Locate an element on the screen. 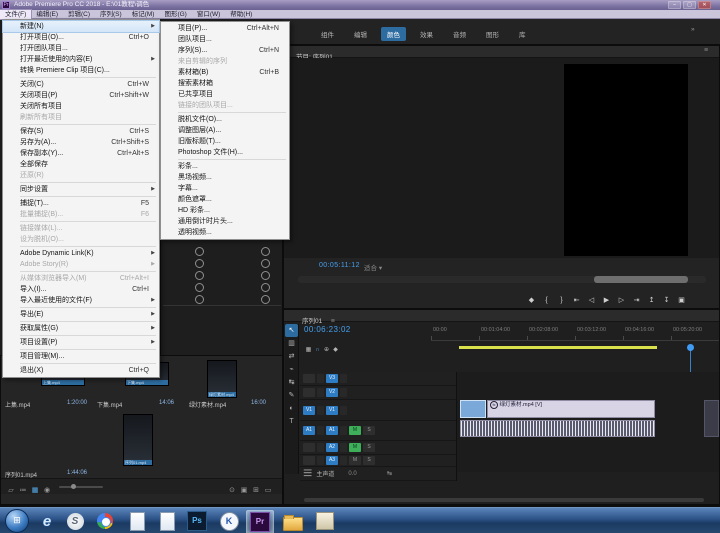 This screenshot has height=533, width=720. start-button: ⊞ is located at coordinates (17, 521).